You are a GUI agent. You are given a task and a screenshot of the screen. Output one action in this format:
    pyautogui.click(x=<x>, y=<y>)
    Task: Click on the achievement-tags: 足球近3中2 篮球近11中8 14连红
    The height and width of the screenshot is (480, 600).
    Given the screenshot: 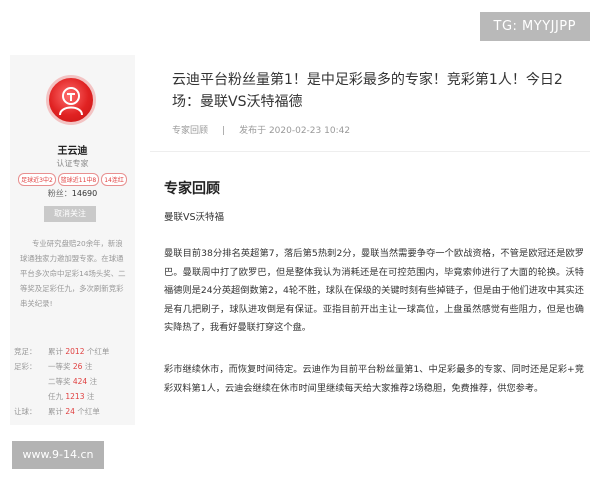 What is the action you would take?
    pyautogui.click(x=72, y=179)
    